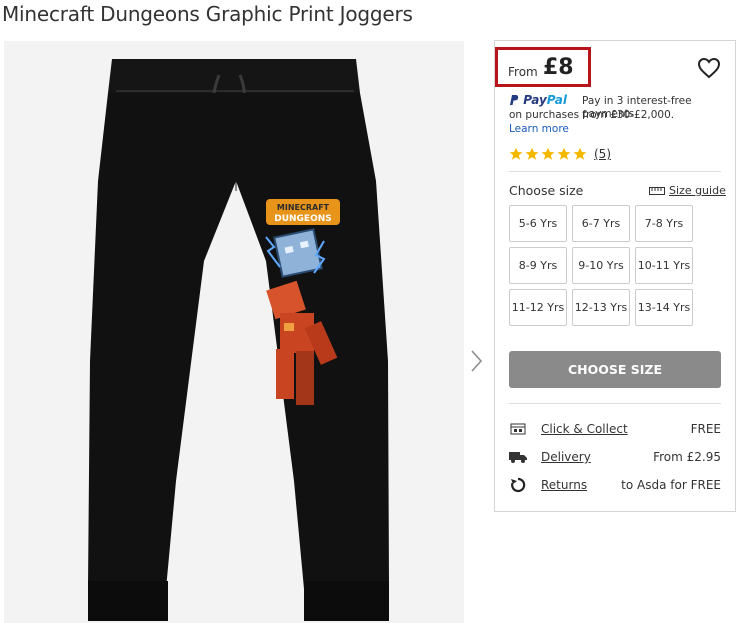  What do you see at coordinates (671, 485) in the screenshot?
I see `returns-value: to Asda for FREE` at bounding box center [671, 485].